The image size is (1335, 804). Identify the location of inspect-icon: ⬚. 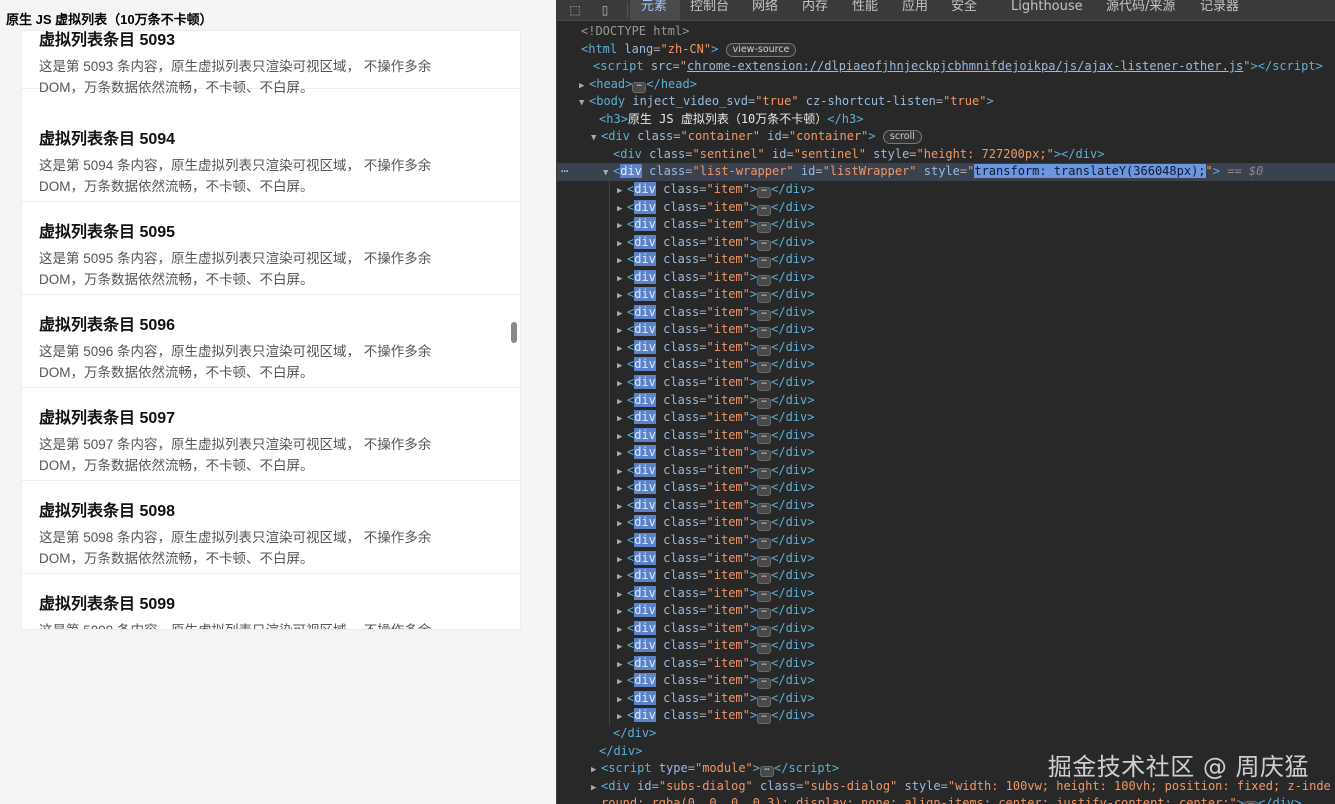
(575, 10).